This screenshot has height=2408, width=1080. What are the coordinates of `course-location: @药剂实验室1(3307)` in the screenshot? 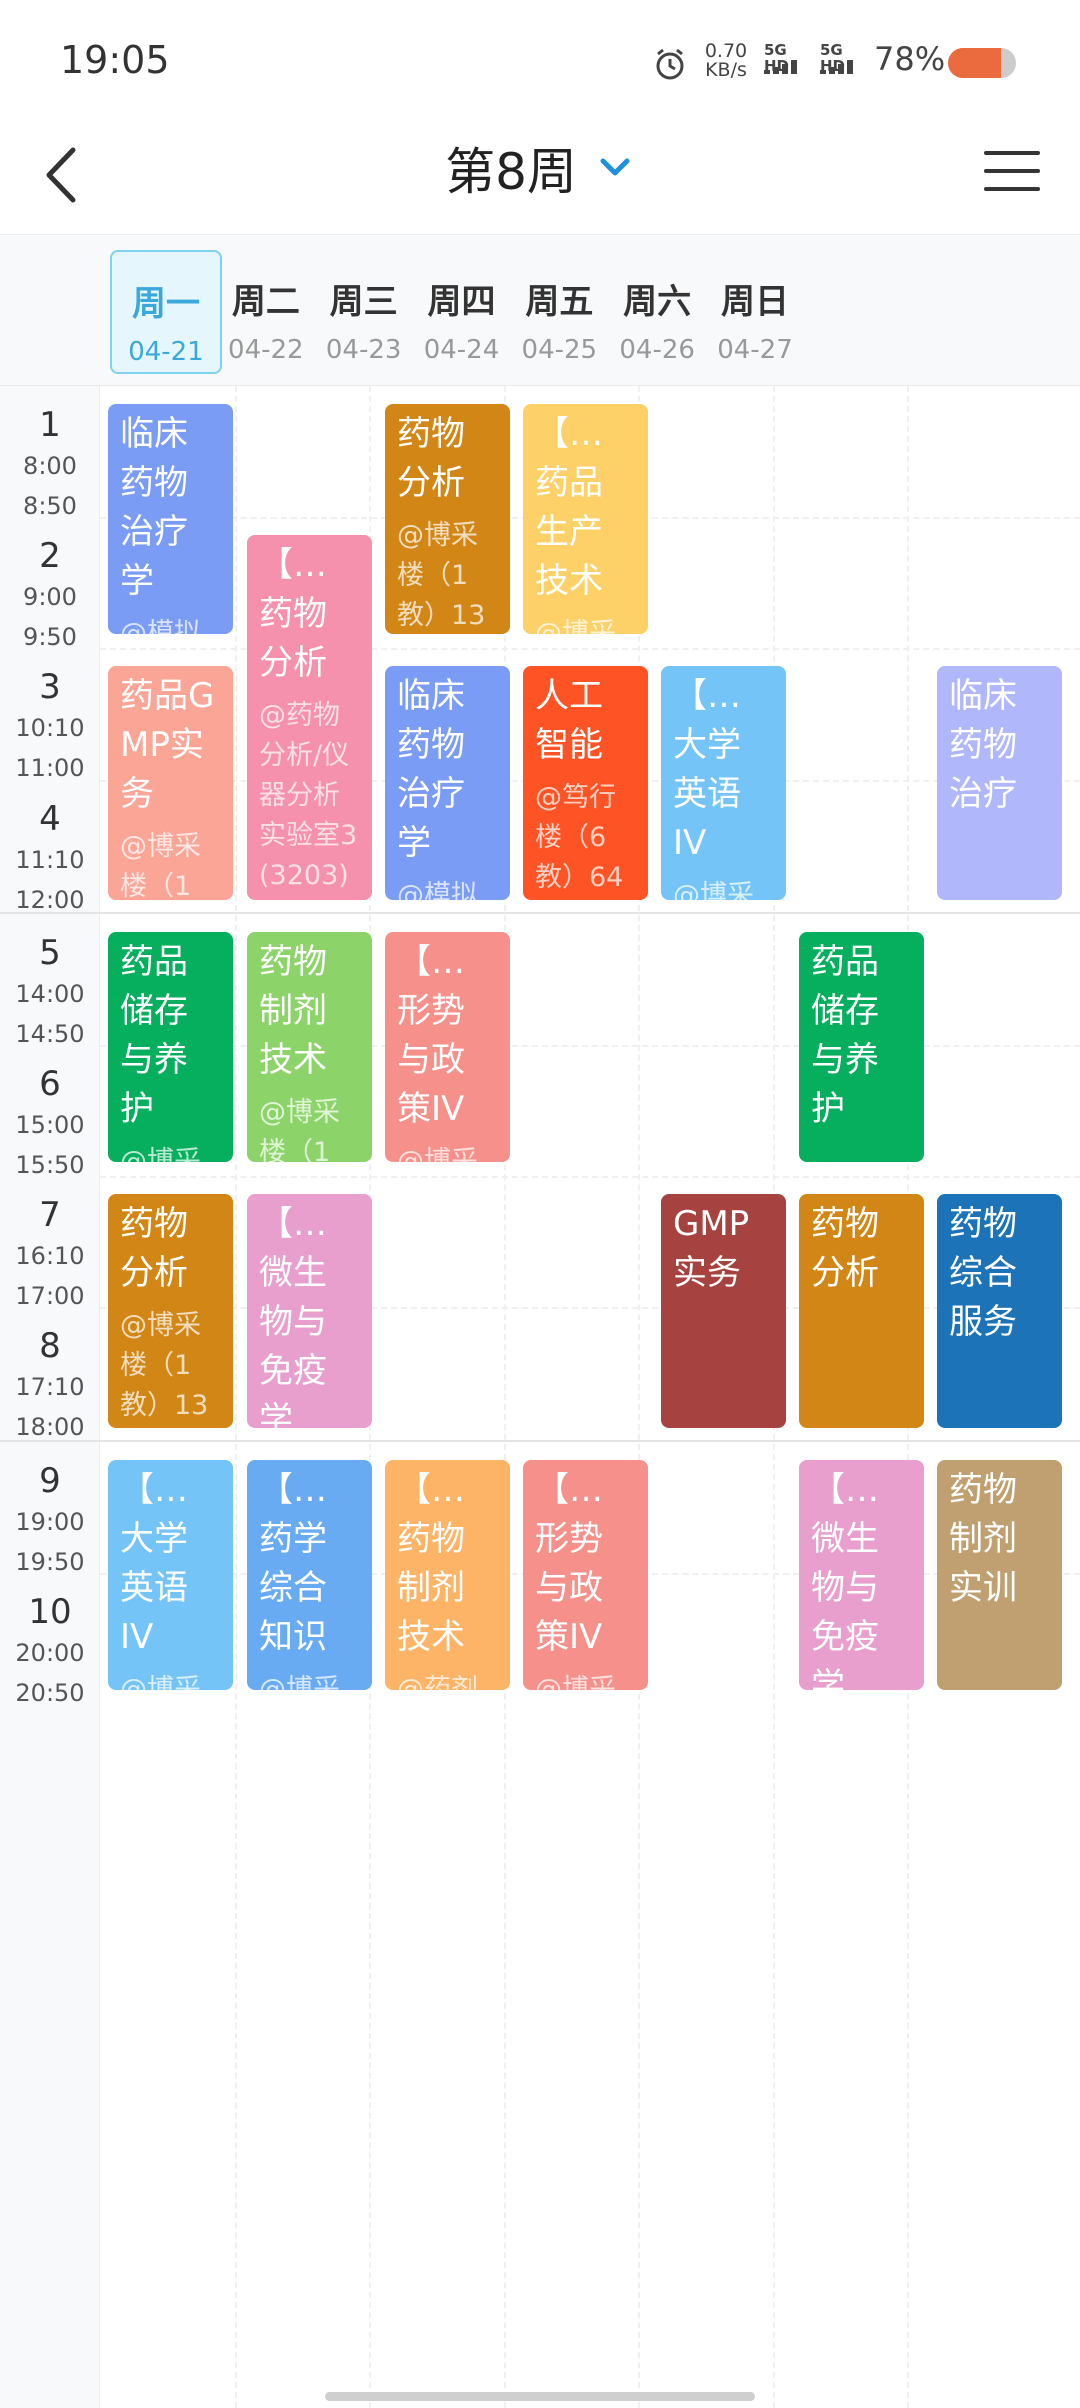 It's located at (437, 1681).